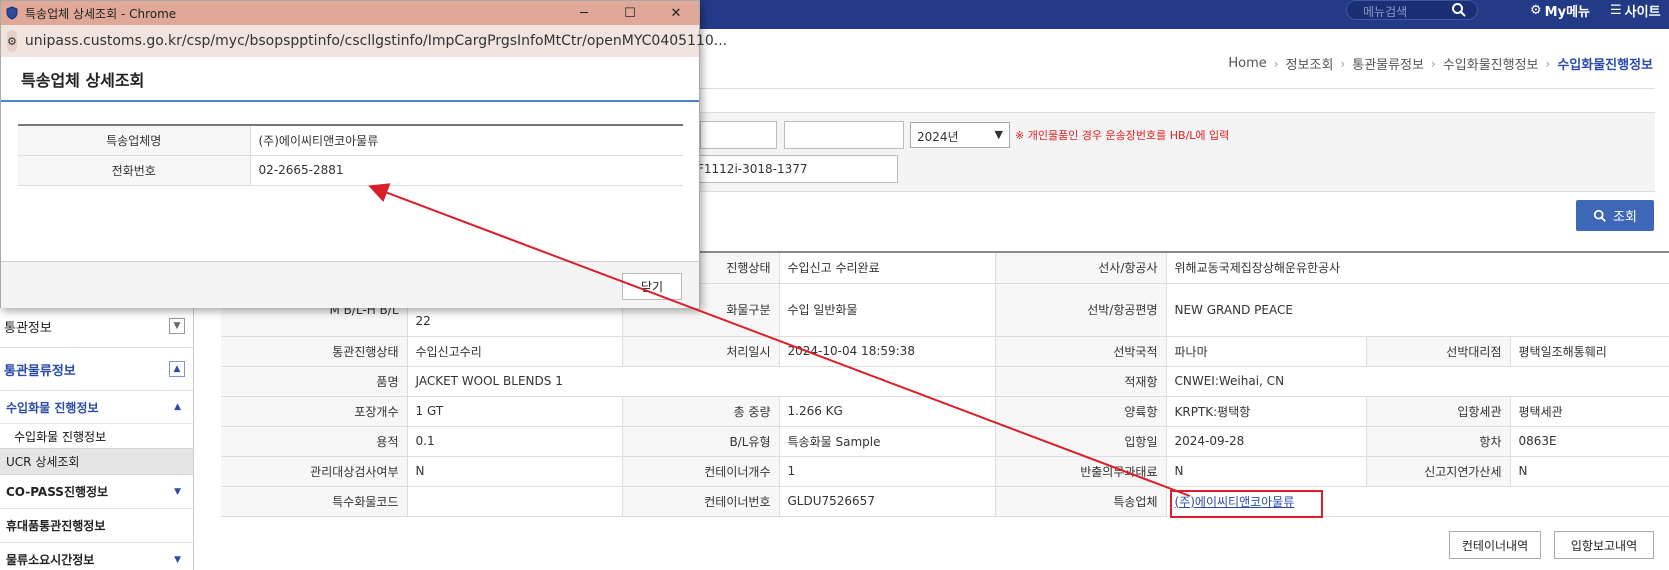 The height and width of the screenshot is (570, 1669). What do you see at coordinates (676, 13) in the screenshot?
I see `close-icon: ✕` at bounding box center [676, 13].